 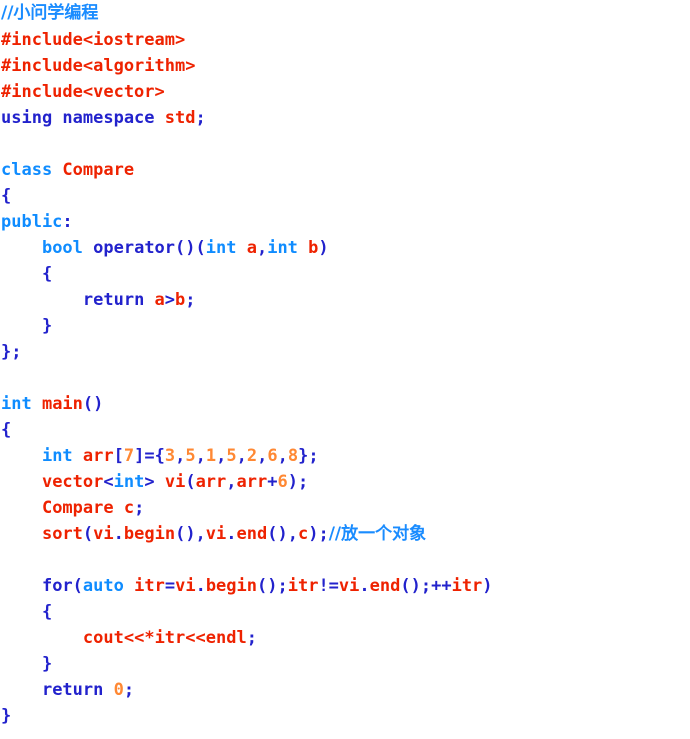 What do you see at coordinates (93, 40) in the screenshot?
I see `code-token-preproc: #include<iostream>` at bounding box center [93, 40].